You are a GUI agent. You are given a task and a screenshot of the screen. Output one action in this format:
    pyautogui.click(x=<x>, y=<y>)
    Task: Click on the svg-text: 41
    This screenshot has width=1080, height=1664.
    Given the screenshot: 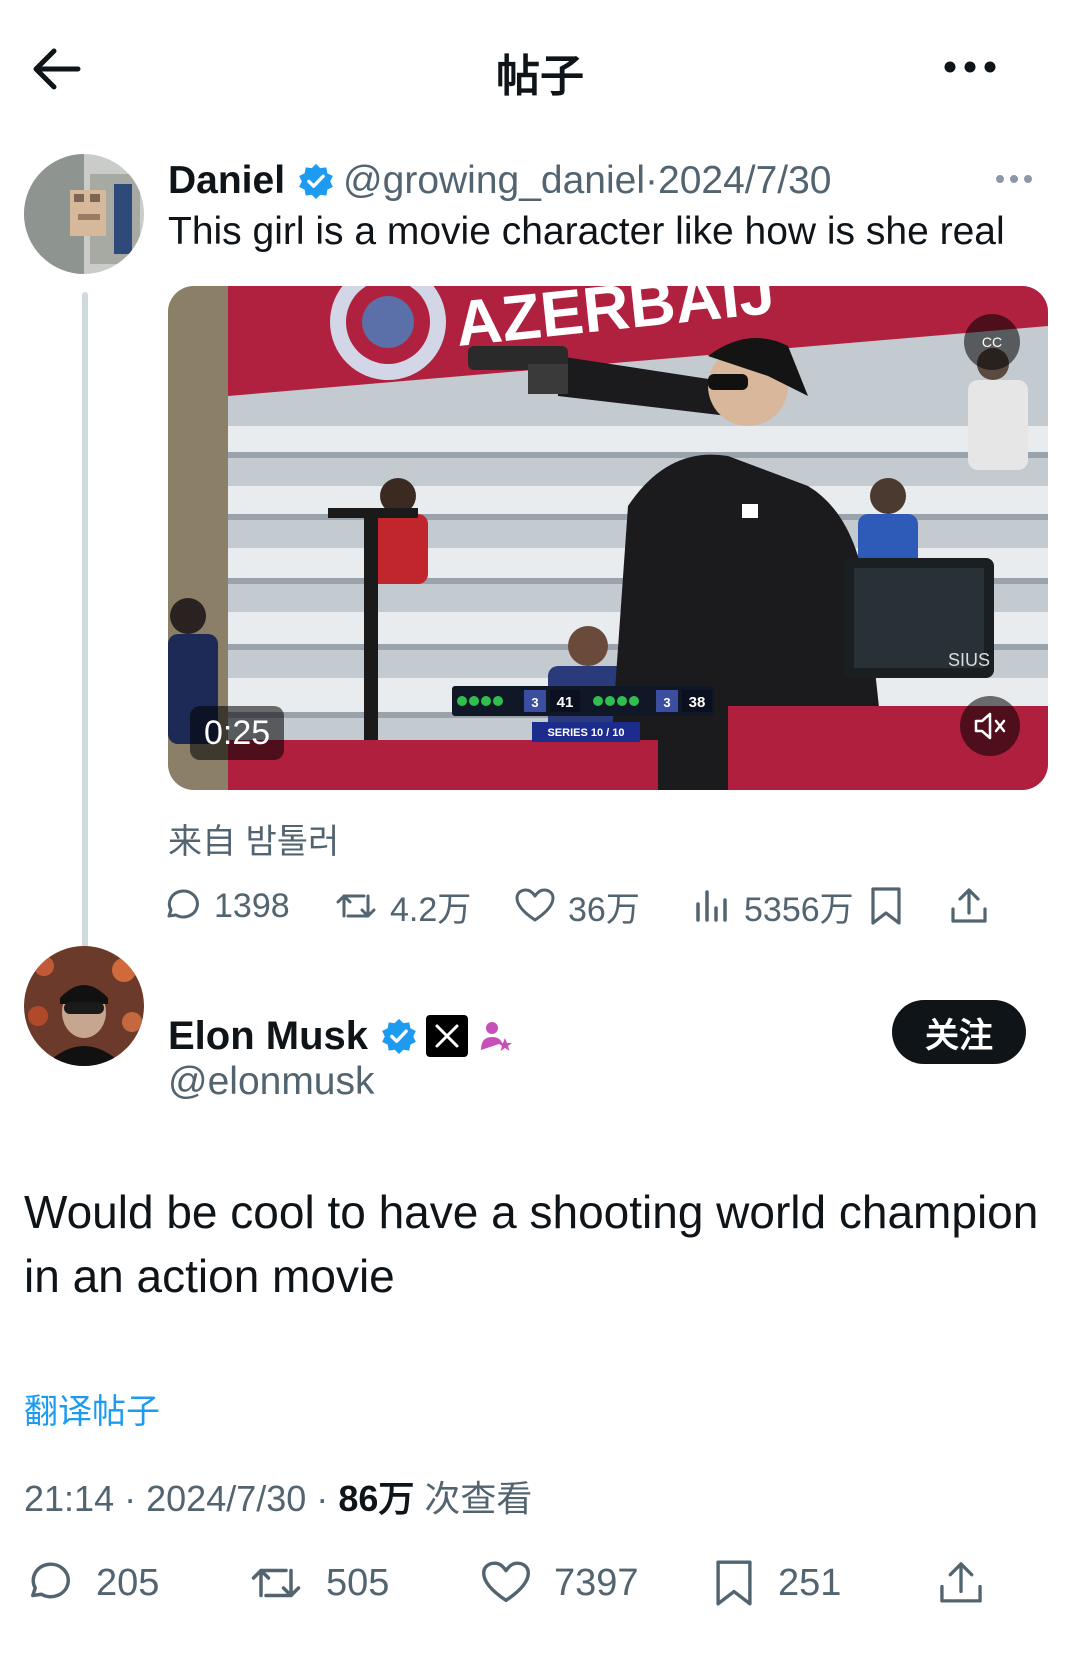 What is the action you would take?
    pyautogui.click(x=565, y=702)
    